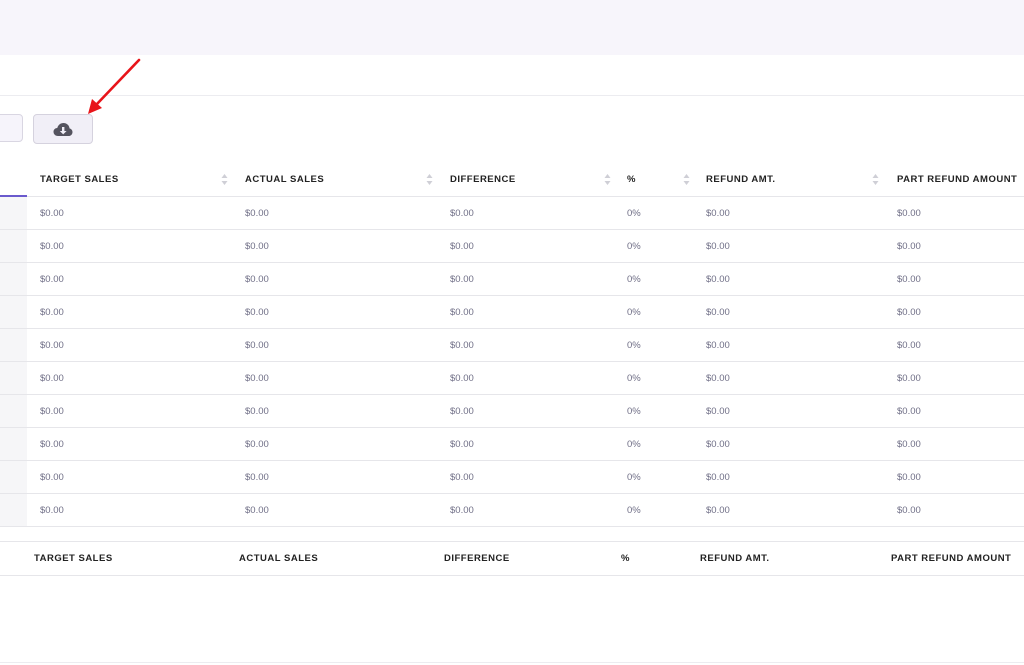  I want to click on footer-label-actual: ACTUAL SALES, so click(279, 558).